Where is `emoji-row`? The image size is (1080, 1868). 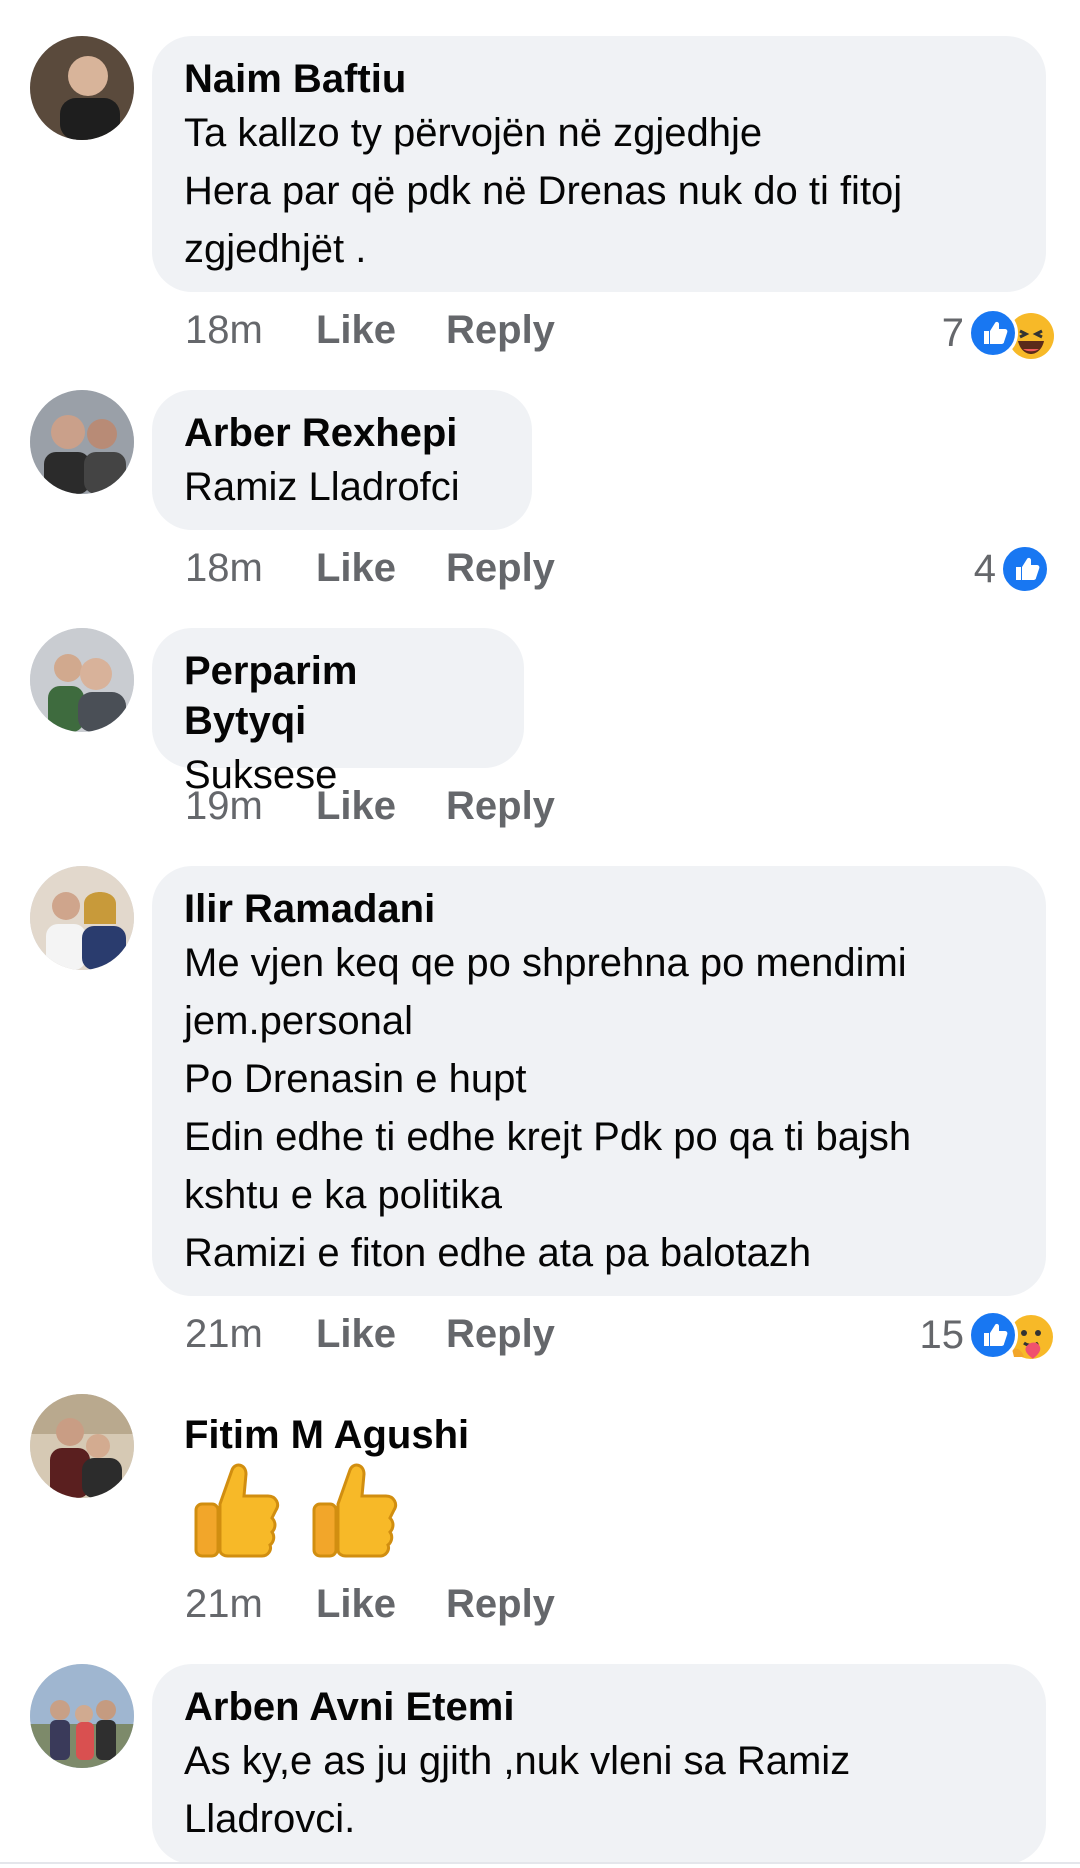
emoji-row is located at coordinates (294, 1510).